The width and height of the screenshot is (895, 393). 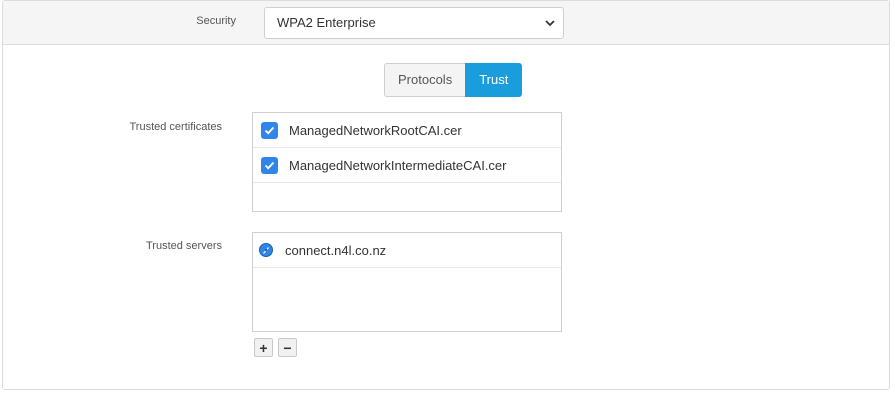 What do you see at coordinates (263, 347) in the screenshot?
I see `add-button: +` at bounding box center [263, 347].